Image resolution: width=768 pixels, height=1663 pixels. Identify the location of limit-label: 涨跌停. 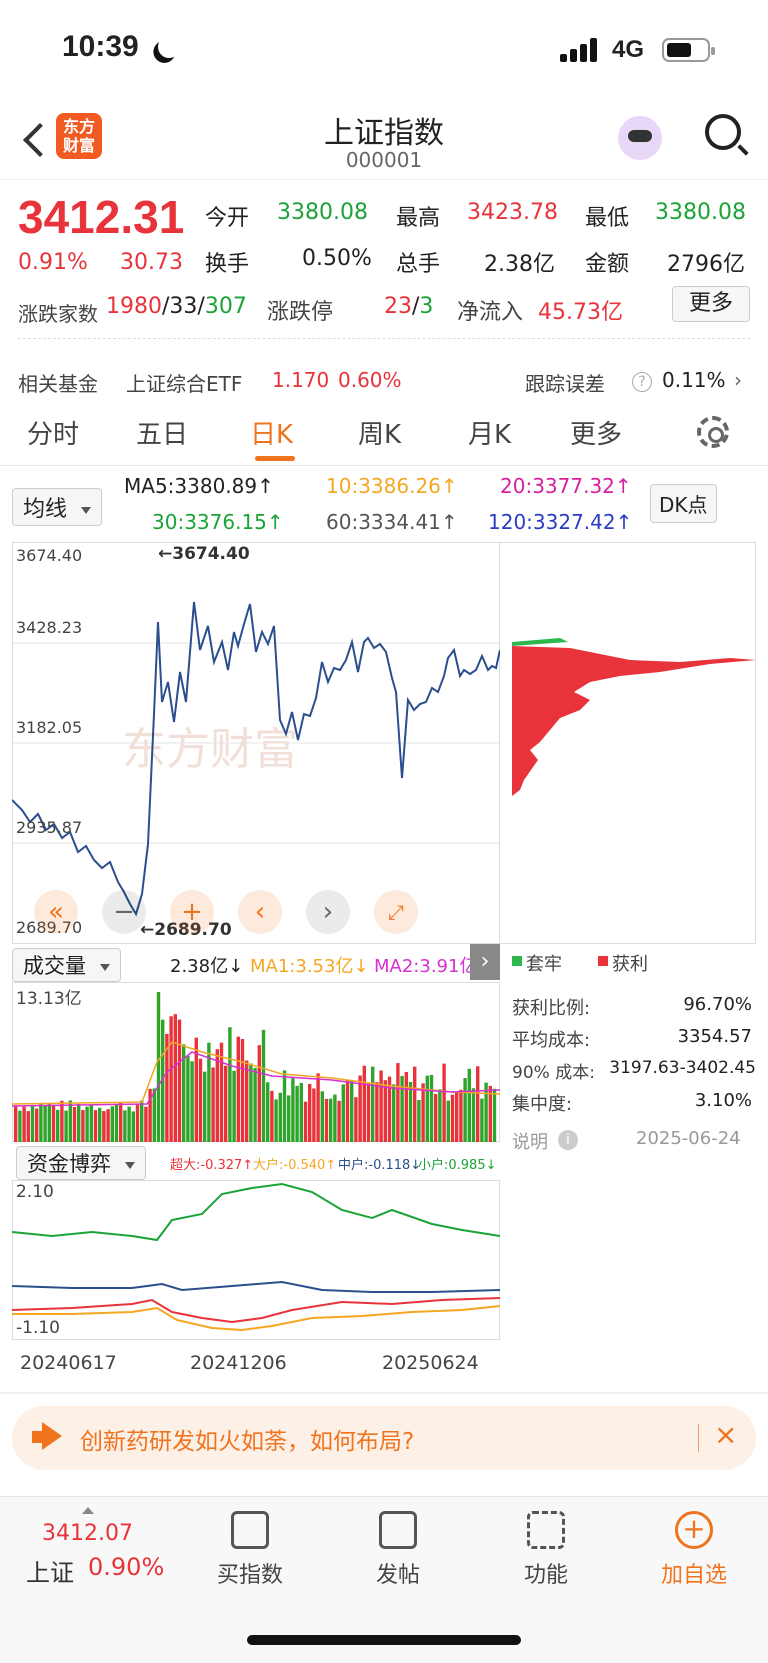
(300, 312).